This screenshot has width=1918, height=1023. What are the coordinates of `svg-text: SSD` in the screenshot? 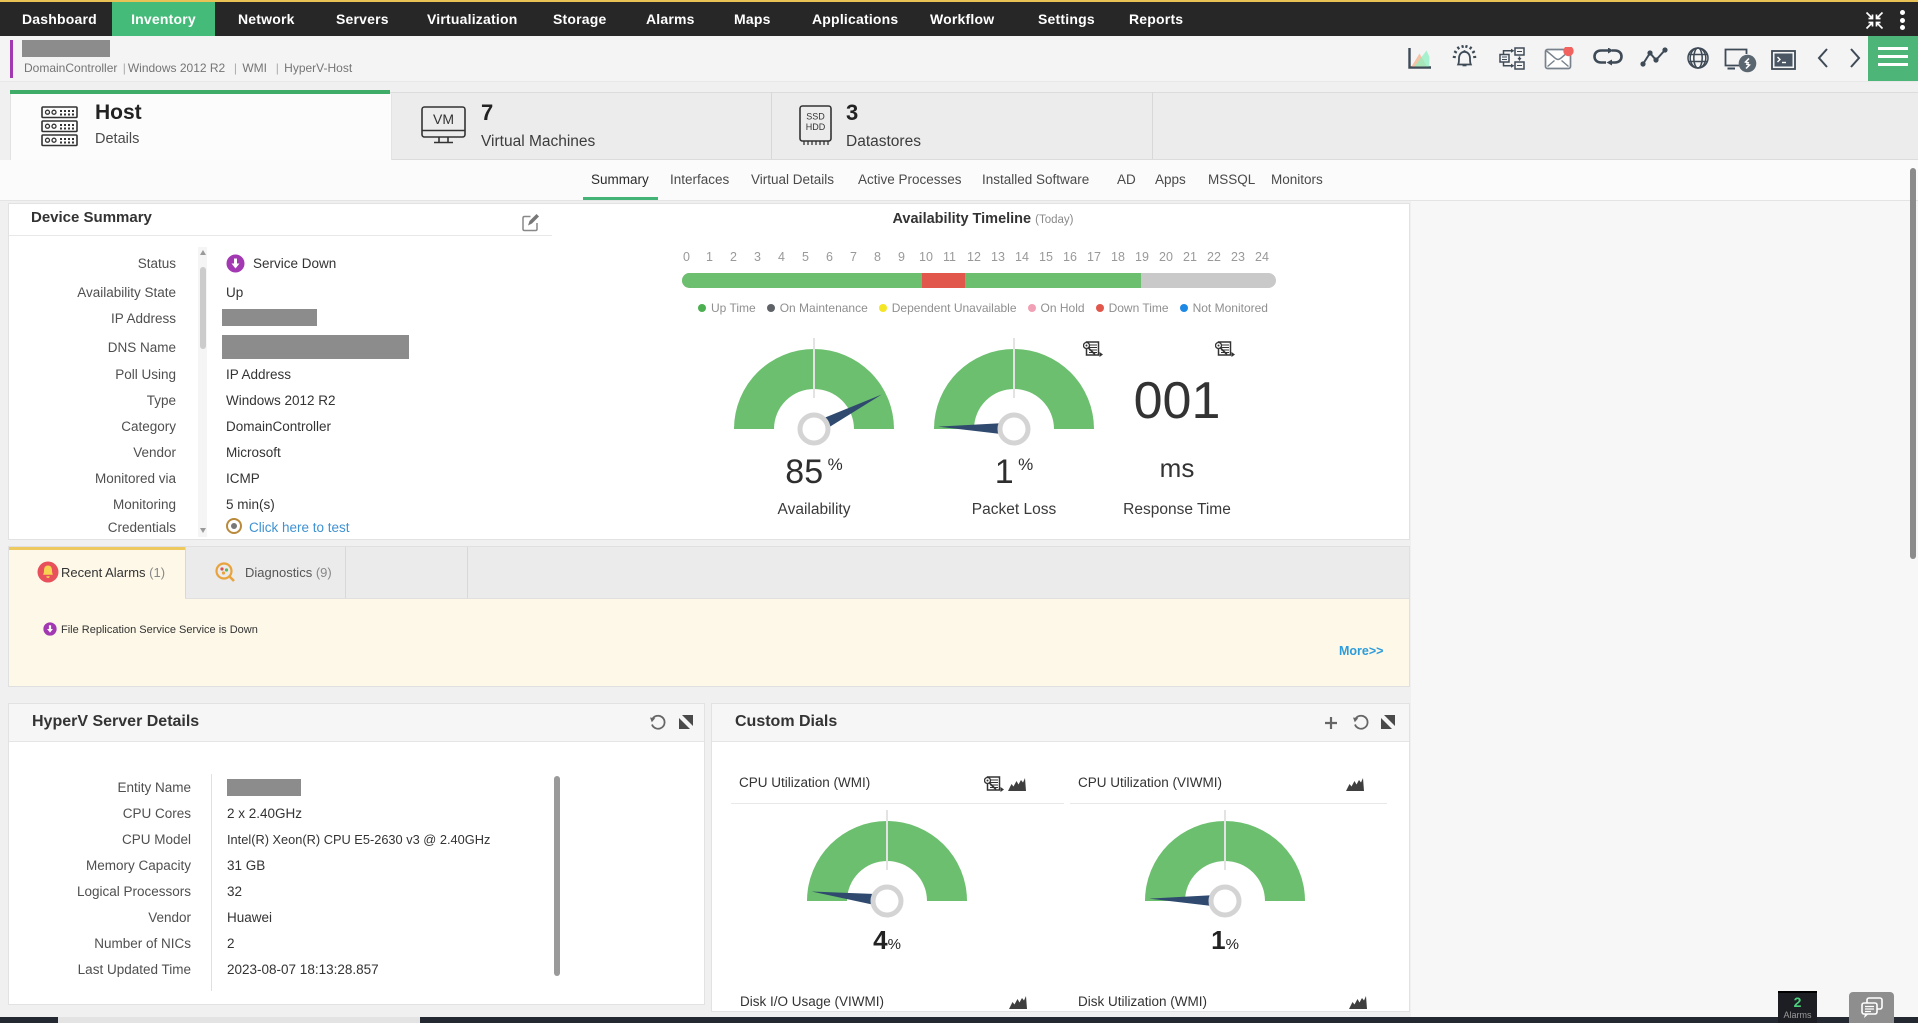 It's located at (815, 117).